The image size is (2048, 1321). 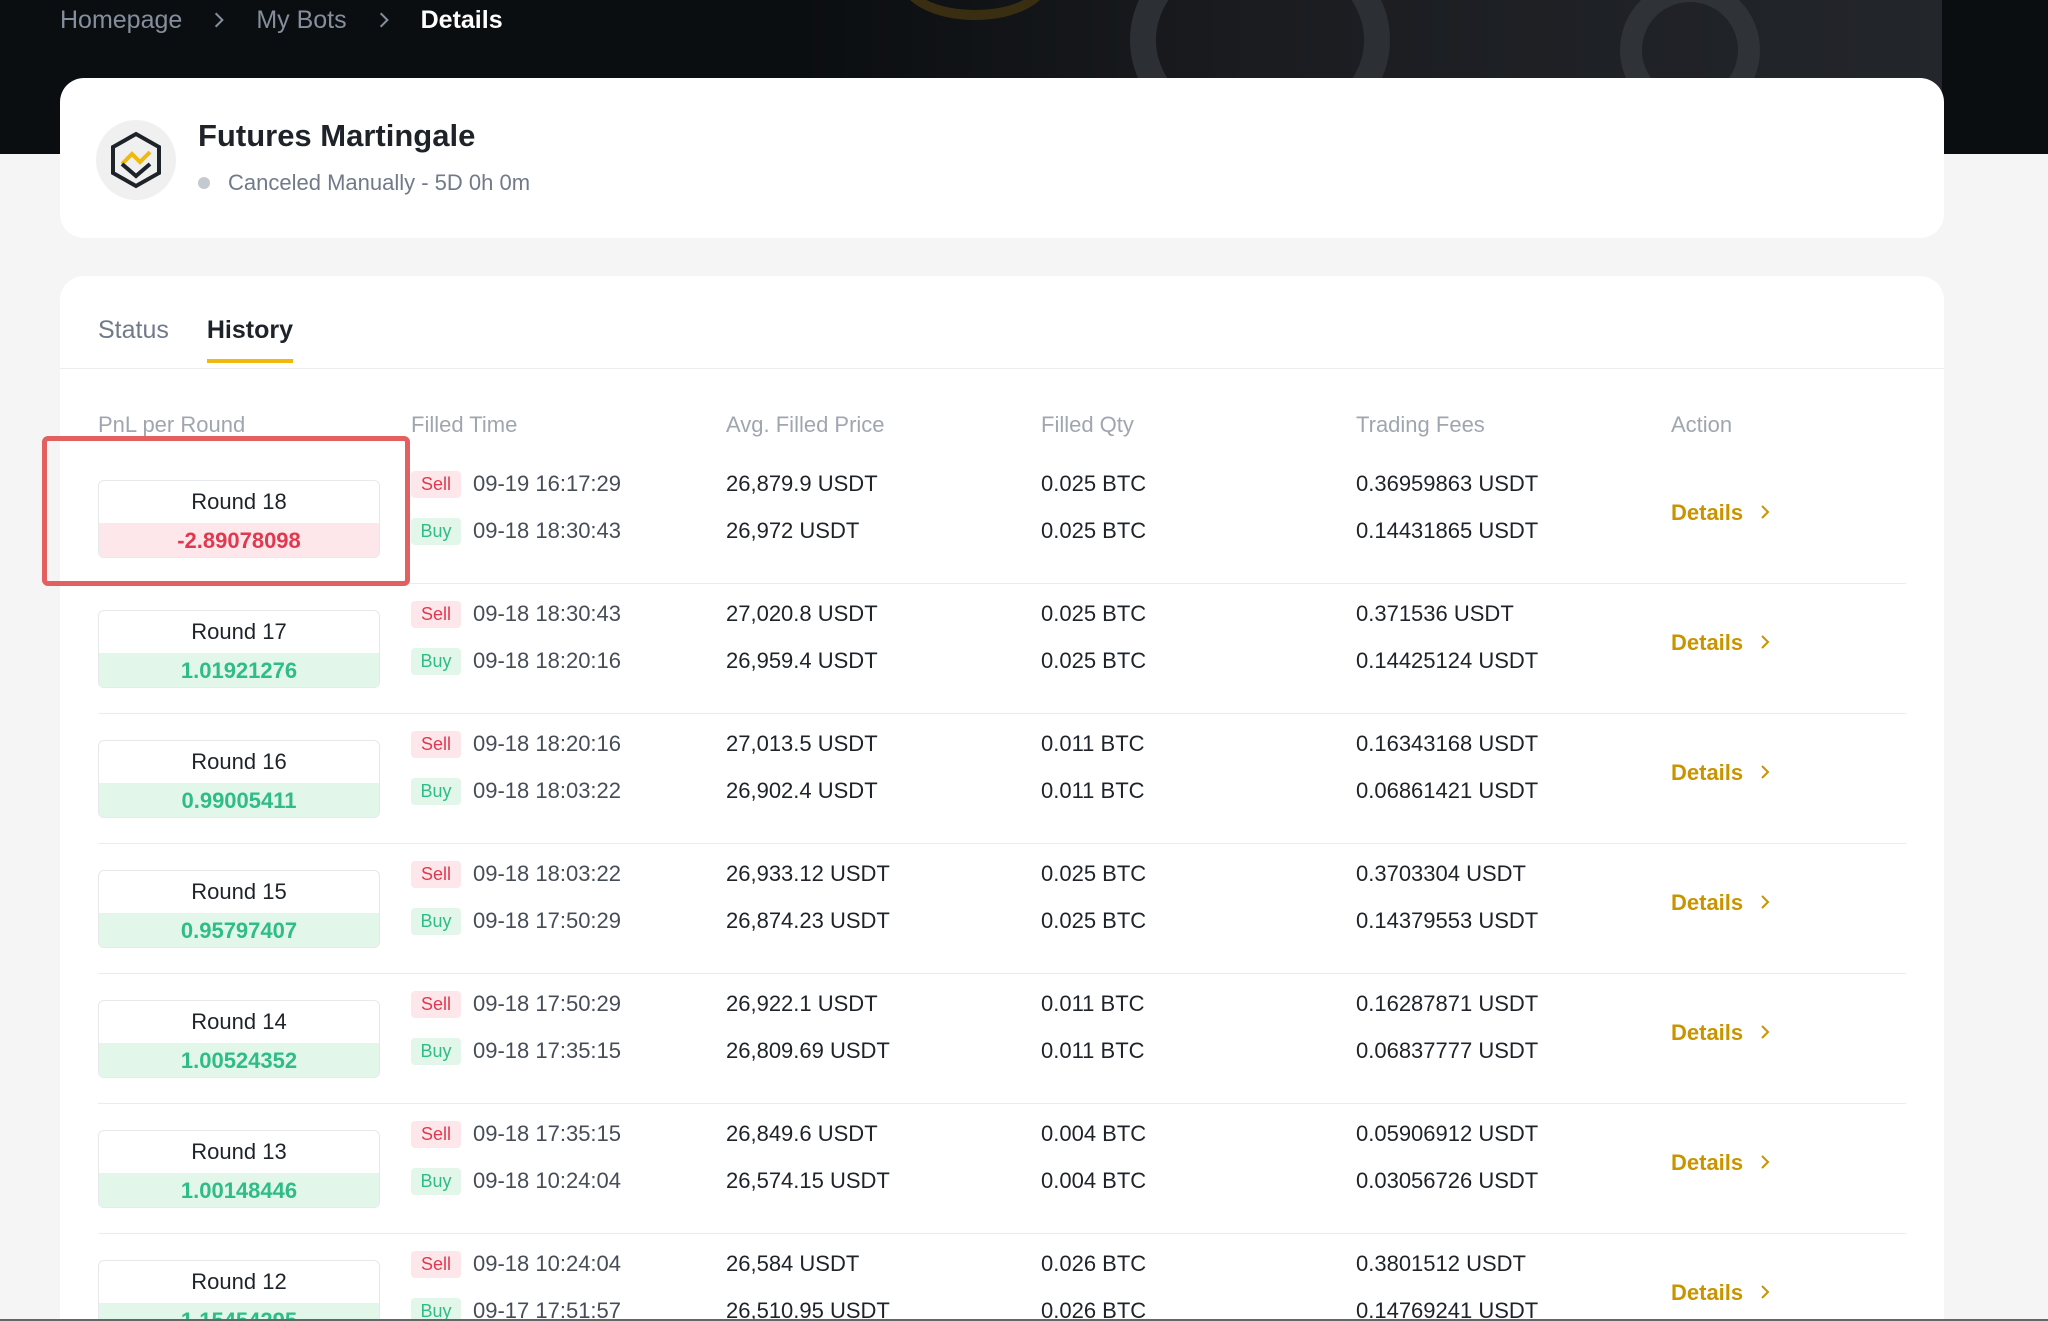 I want to click on buy-fee: 0.06861421 USDT, so click(x=1447, y=790).